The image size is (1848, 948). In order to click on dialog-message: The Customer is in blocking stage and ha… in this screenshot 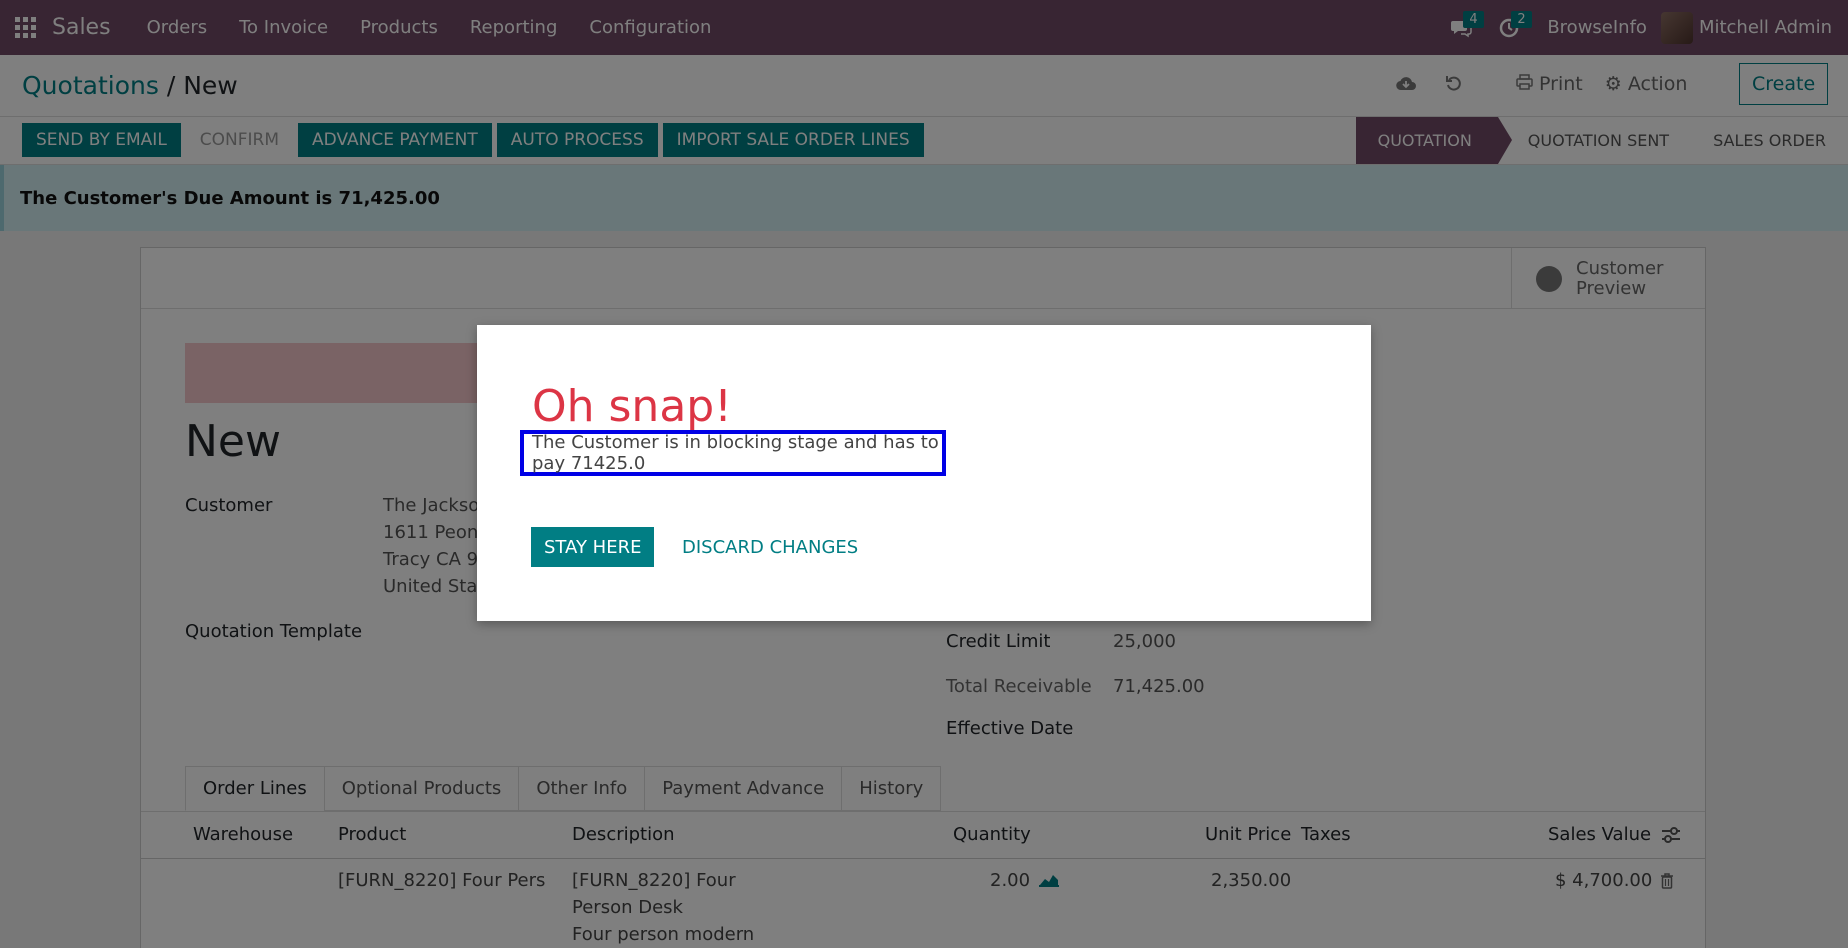, I will do `click(733, 453)`.